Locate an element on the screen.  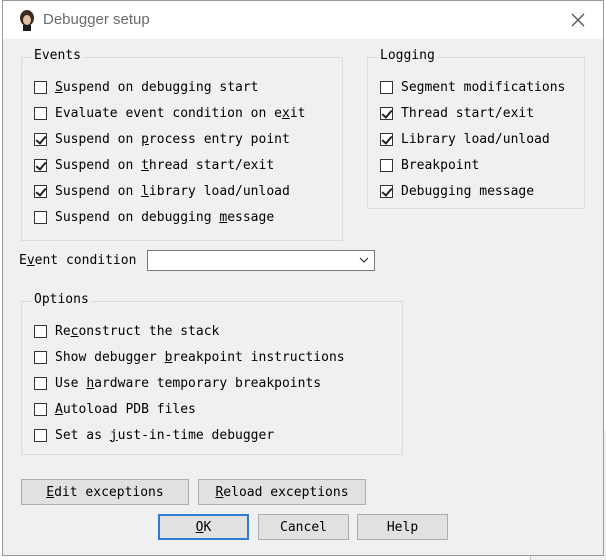
options-option-4: Set as just-in-time debugger is located at coordinates (154, 435).